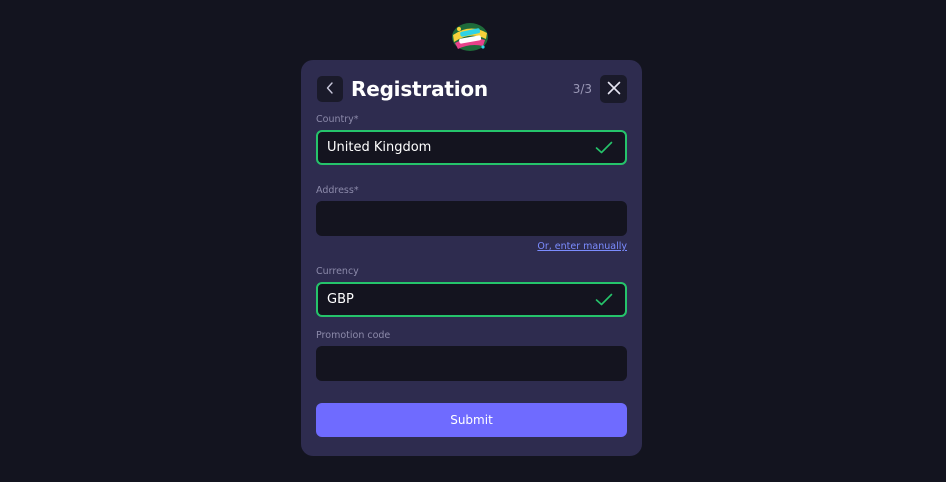 This screenshot has width=946, height=482. What do you see at coordinates (470, 37) in the screenshot?
I see `funky-jackpot-logo-icon` at bounding box center [470, 37].